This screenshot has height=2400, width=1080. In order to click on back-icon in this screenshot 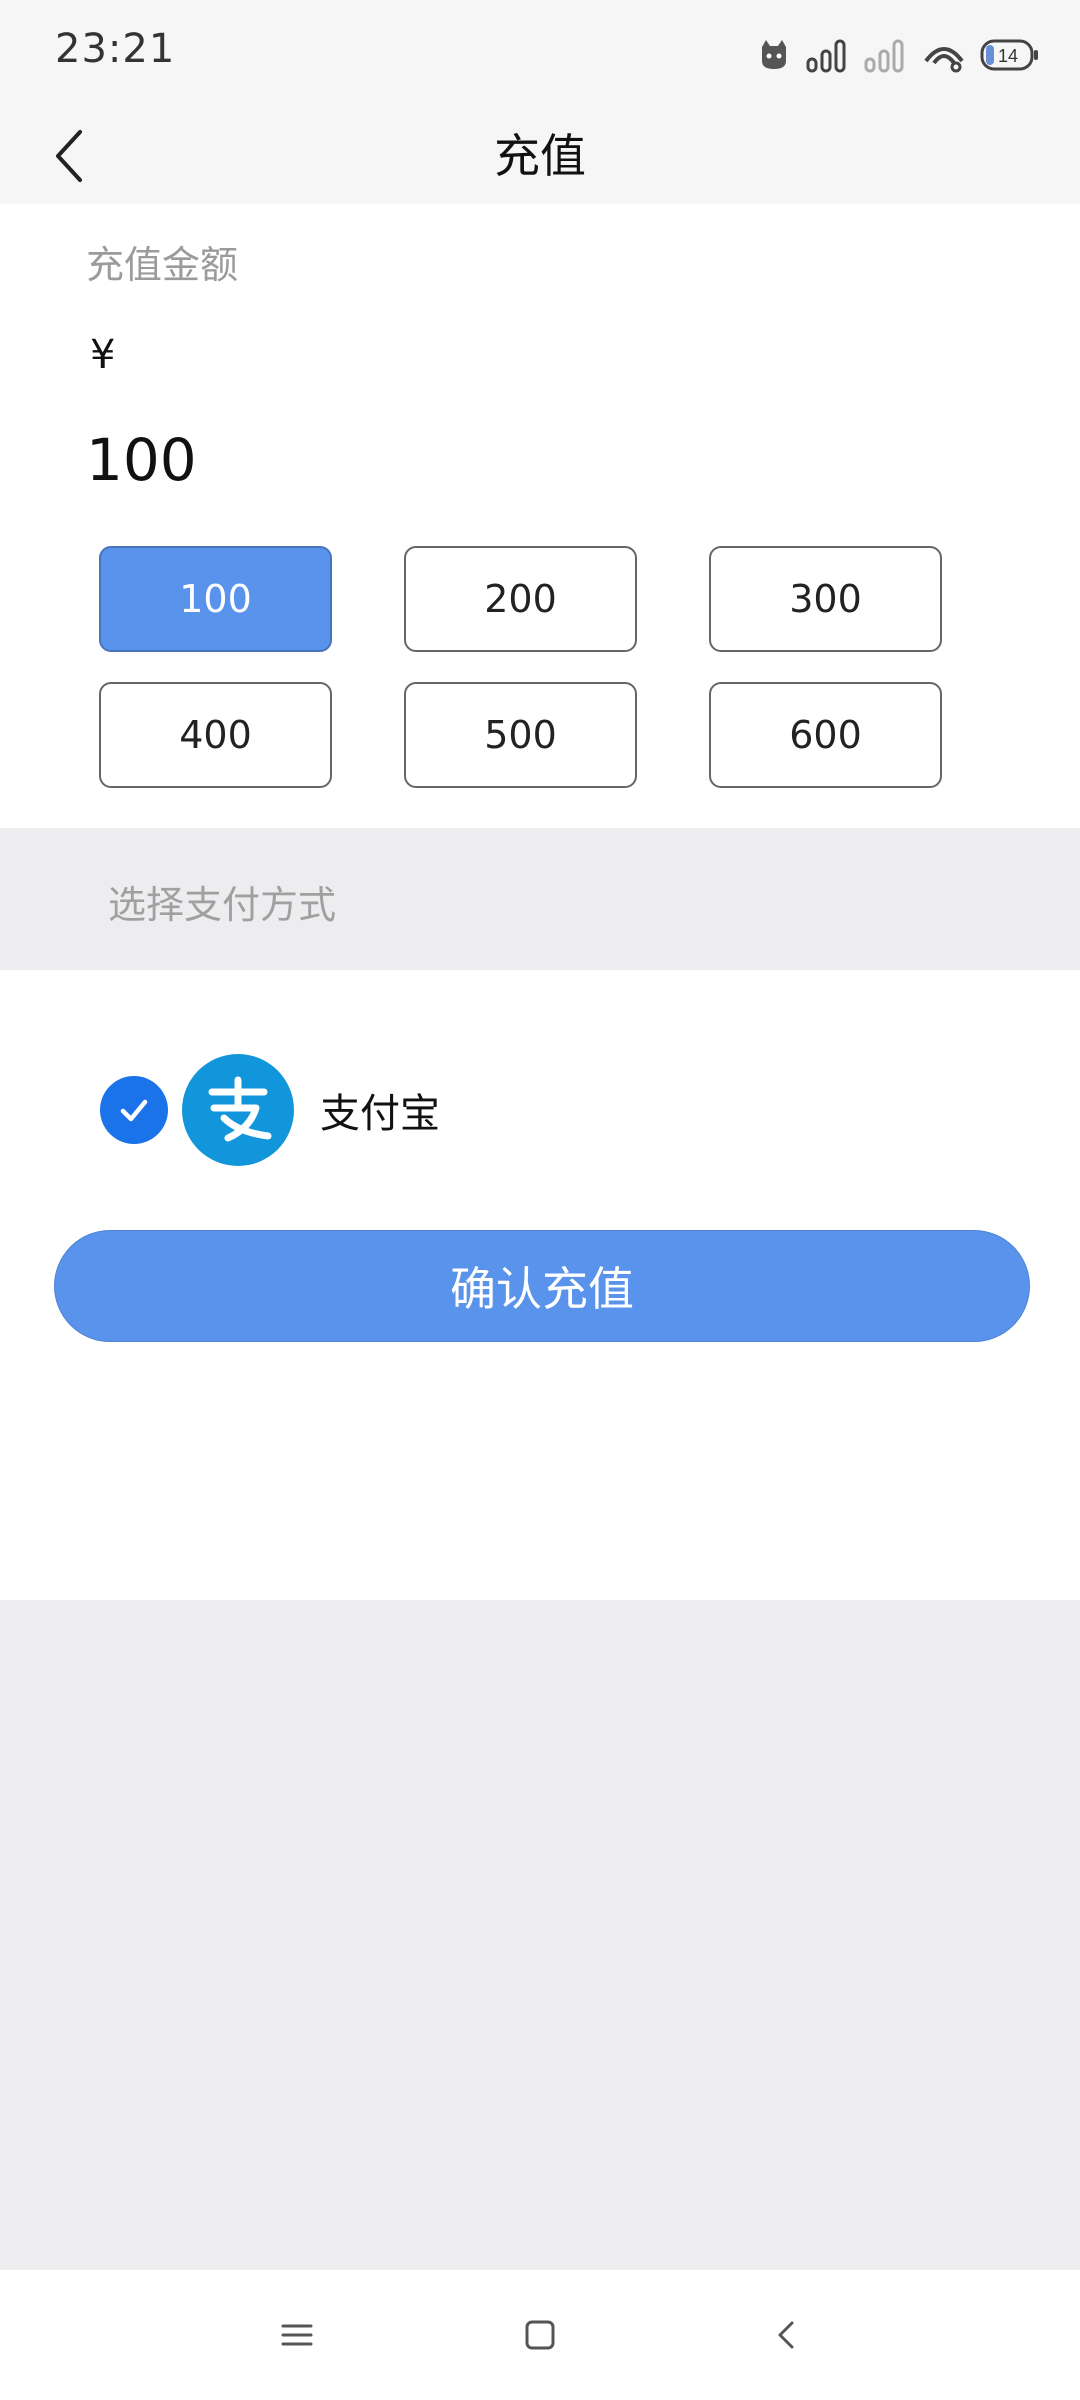, I will do `click(786, 2335)`.